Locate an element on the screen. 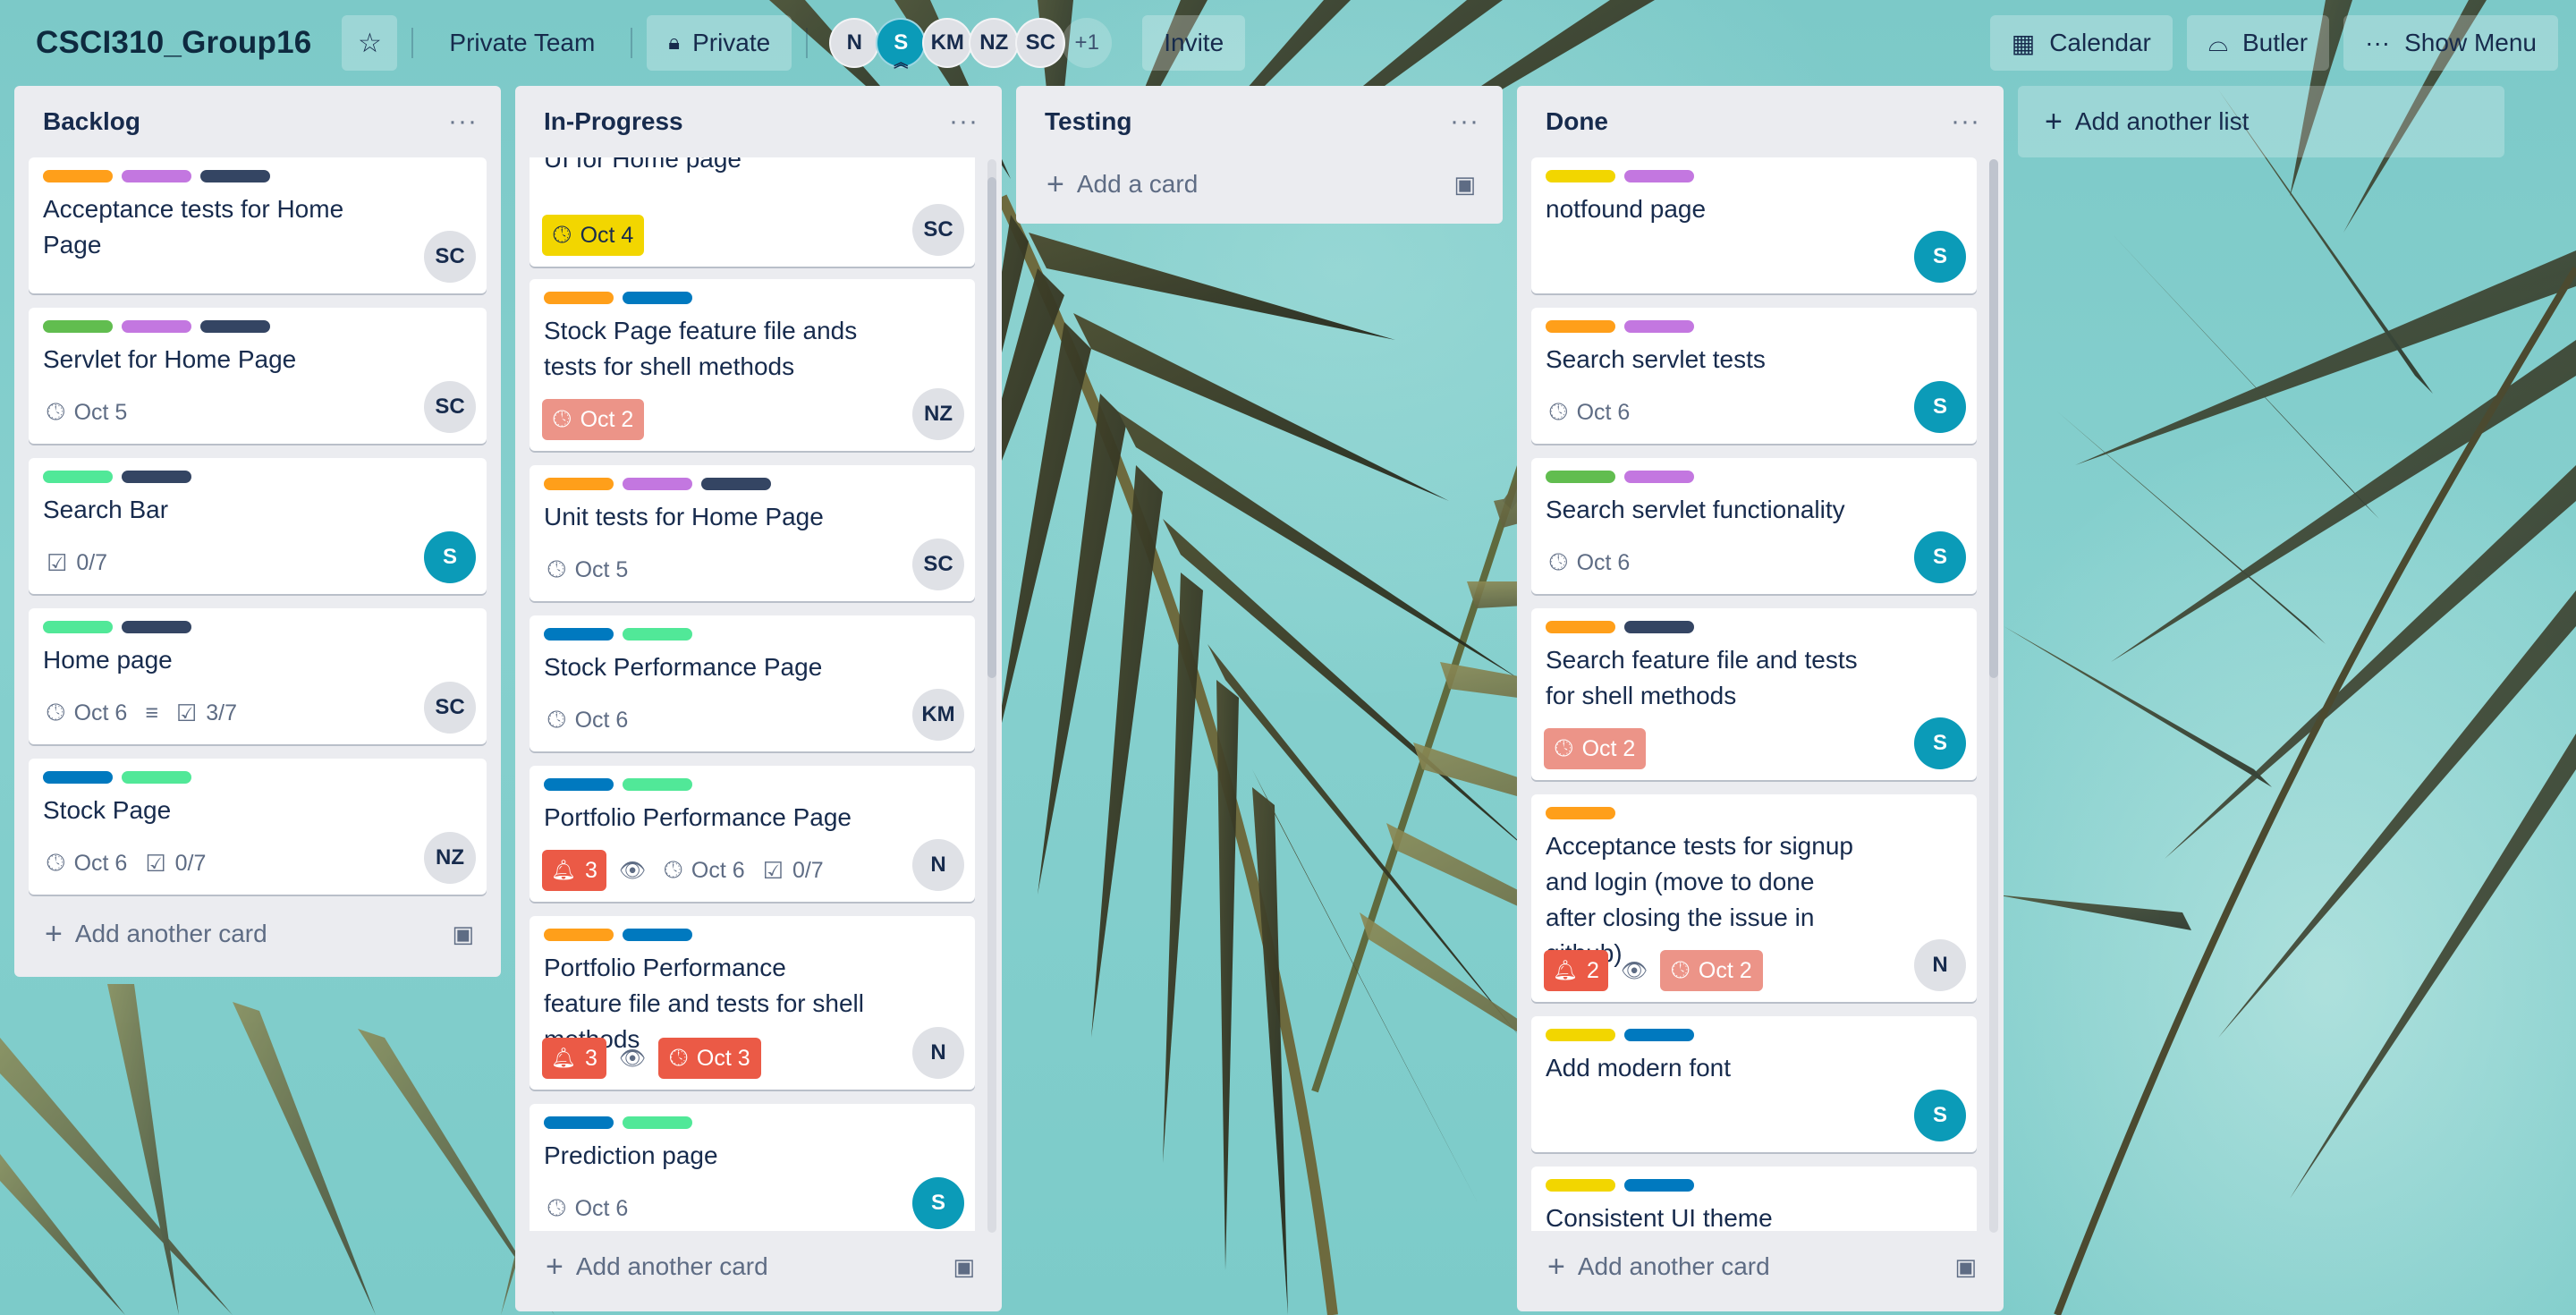  butler-button: ⌓ Butler is located at coordinates (2258, 43).